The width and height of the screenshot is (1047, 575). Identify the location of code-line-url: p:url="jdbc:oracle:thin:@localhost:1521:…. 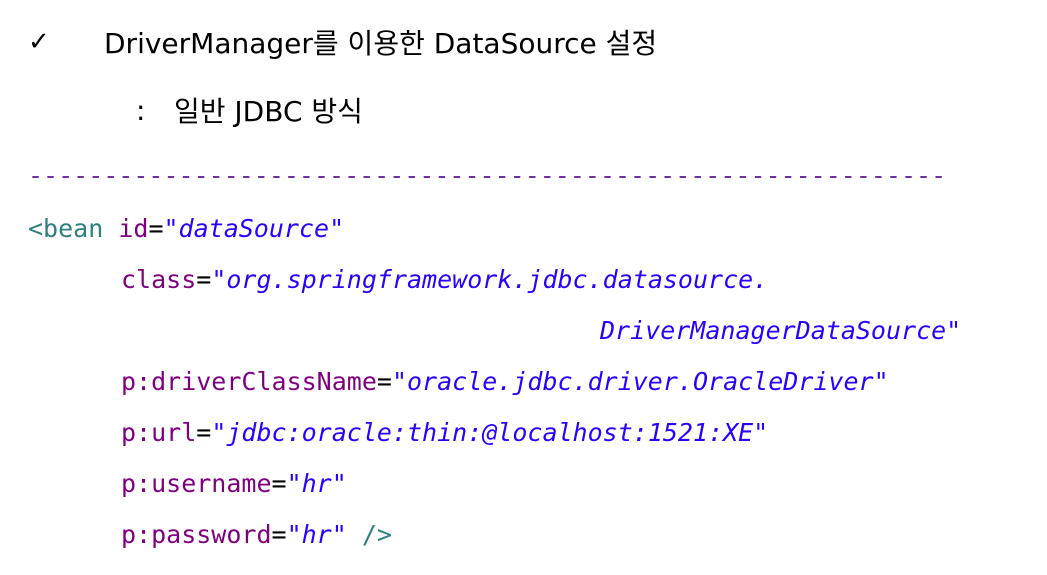
(444, 433).